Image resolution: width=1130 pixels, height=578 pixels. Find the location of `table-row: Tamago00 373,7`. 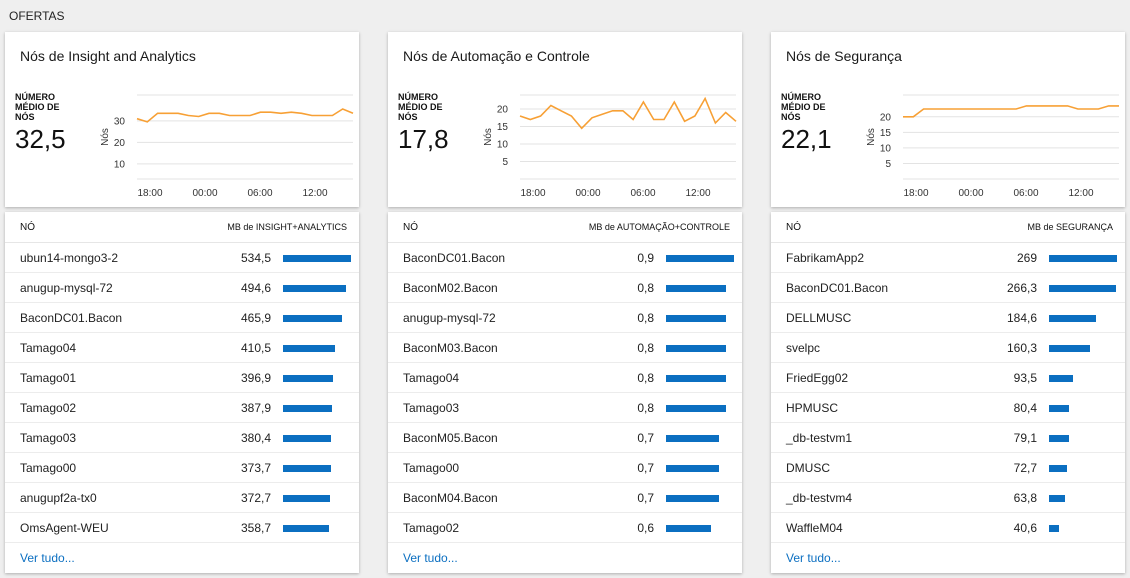

table-row: Tamago00 373,7 is located at coordinates (182, 468).